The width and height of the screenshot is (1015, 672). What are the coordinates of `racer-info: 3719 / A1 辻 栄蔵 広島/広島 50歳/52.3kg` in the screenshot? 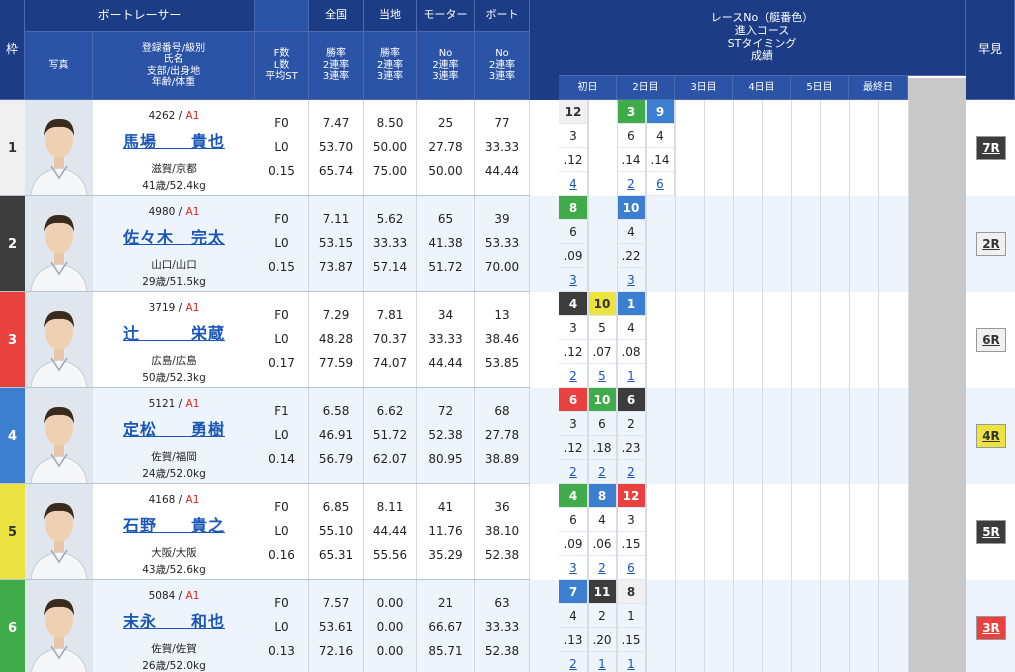 It's located at (174, 340).